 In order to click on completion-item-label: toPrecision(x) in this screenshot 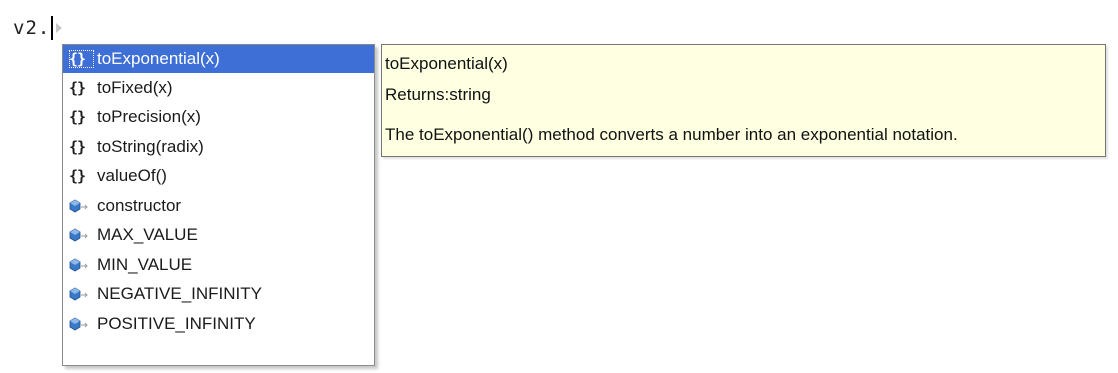, I will do `click(149, 117)`.